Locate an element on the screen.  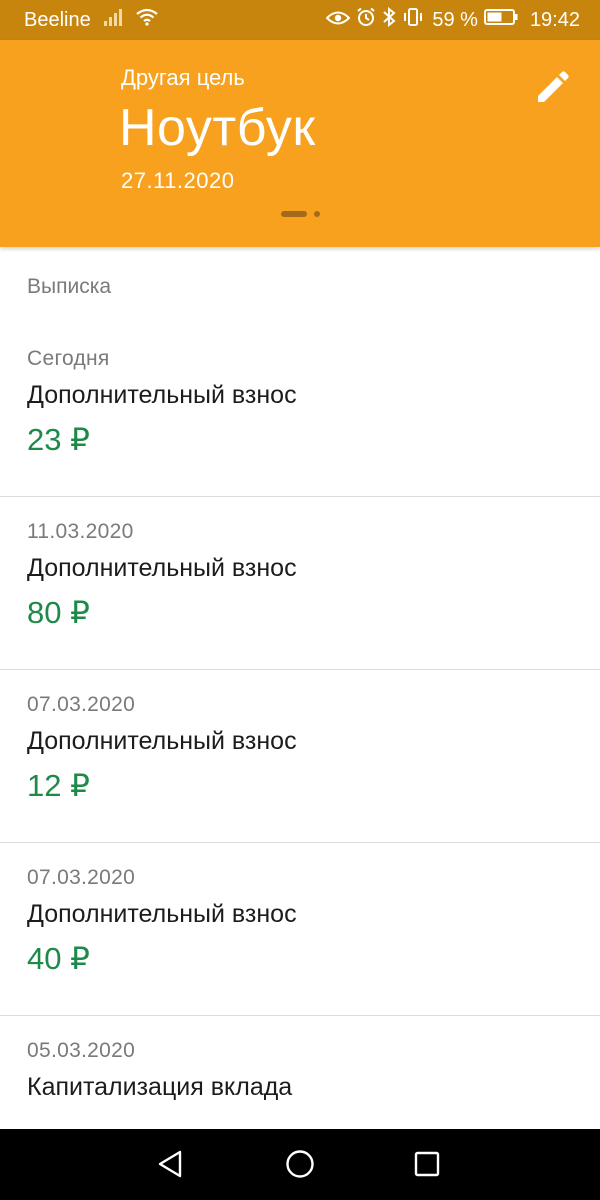
entry-amount: 12 ₽ is located at coordinates (58, 785).